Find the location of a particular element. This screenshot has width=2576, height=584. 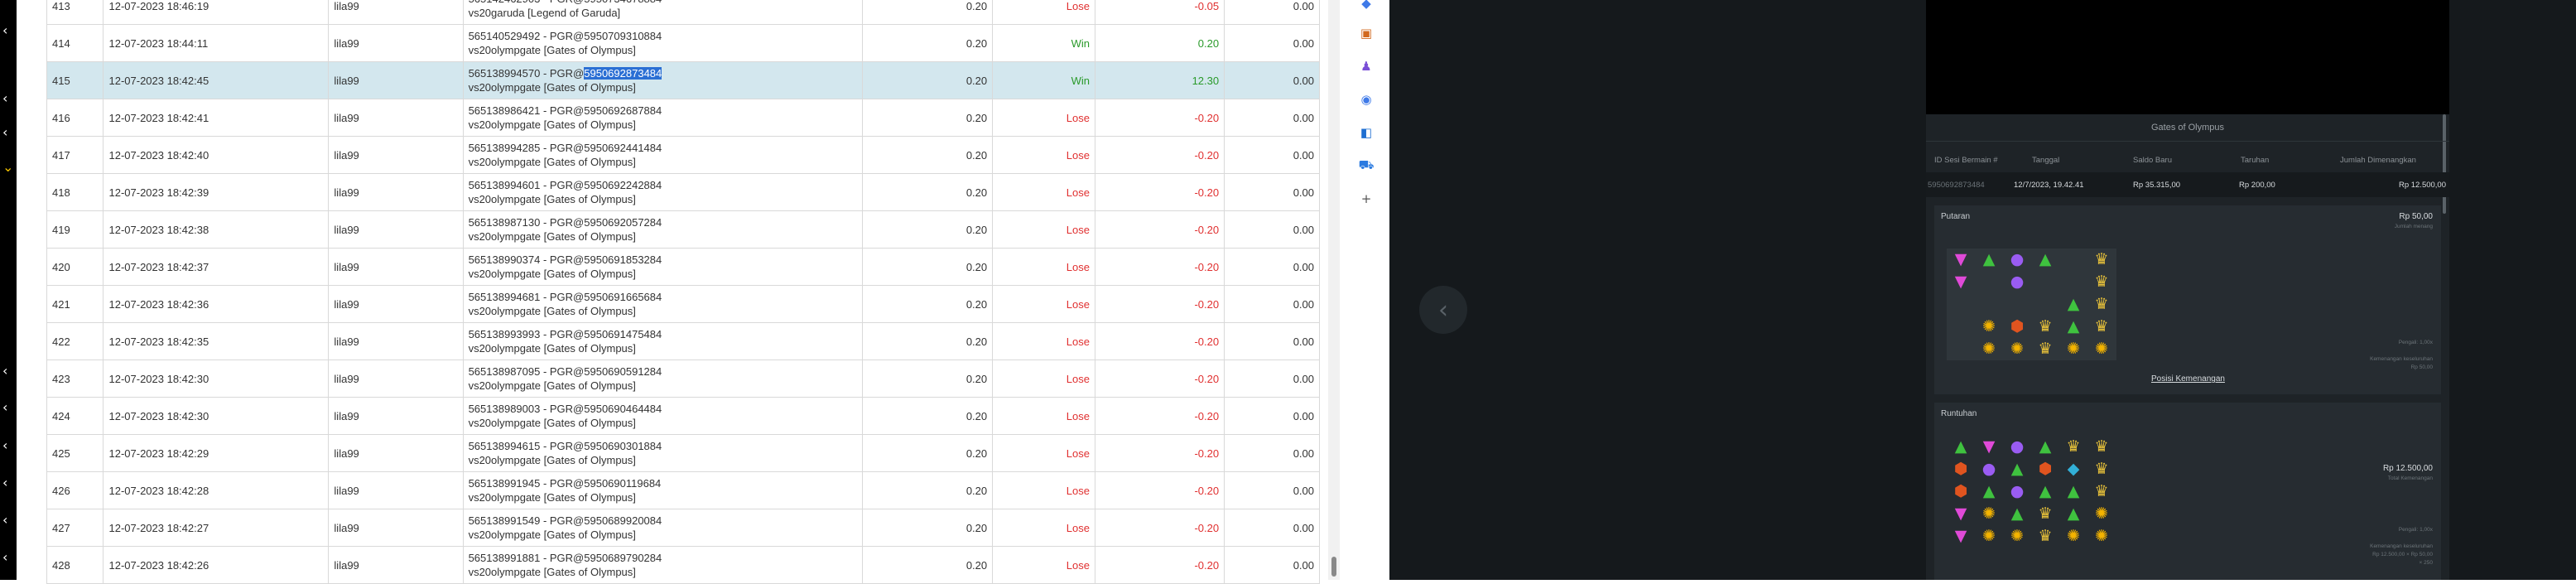

spin-reel-grid: ▼ ▲ ● ▲ ♛ ▼ ● ♛ ▲ ♛ ✺ ⬢ ♛ ▲ ♛ ✺ ✺ ♛ ✺ ✺ is located at coordinates (2031, 305).